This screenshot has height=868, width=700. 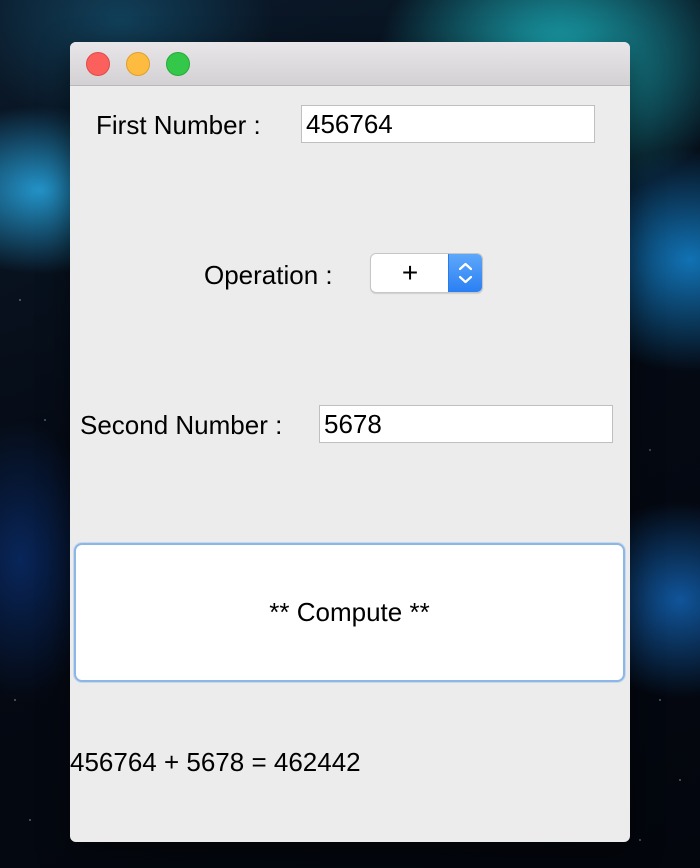 What do you see at coordinates (350, 64) in the screenshot?
I see `title-bar` at bounding box center [350, 64].